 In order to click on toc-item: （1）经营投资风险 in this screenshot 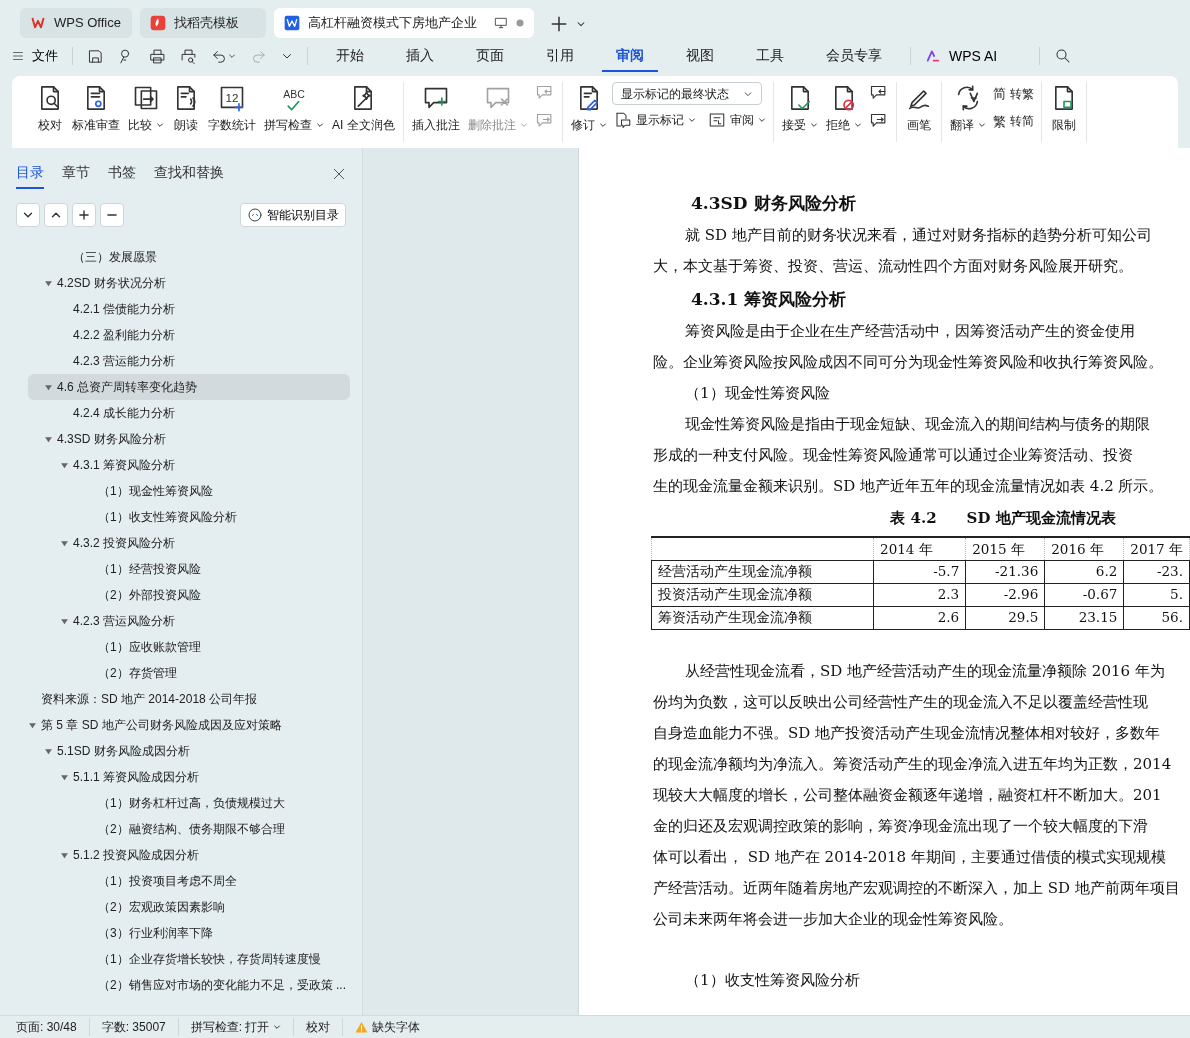, I will do `click(189, 569)`.